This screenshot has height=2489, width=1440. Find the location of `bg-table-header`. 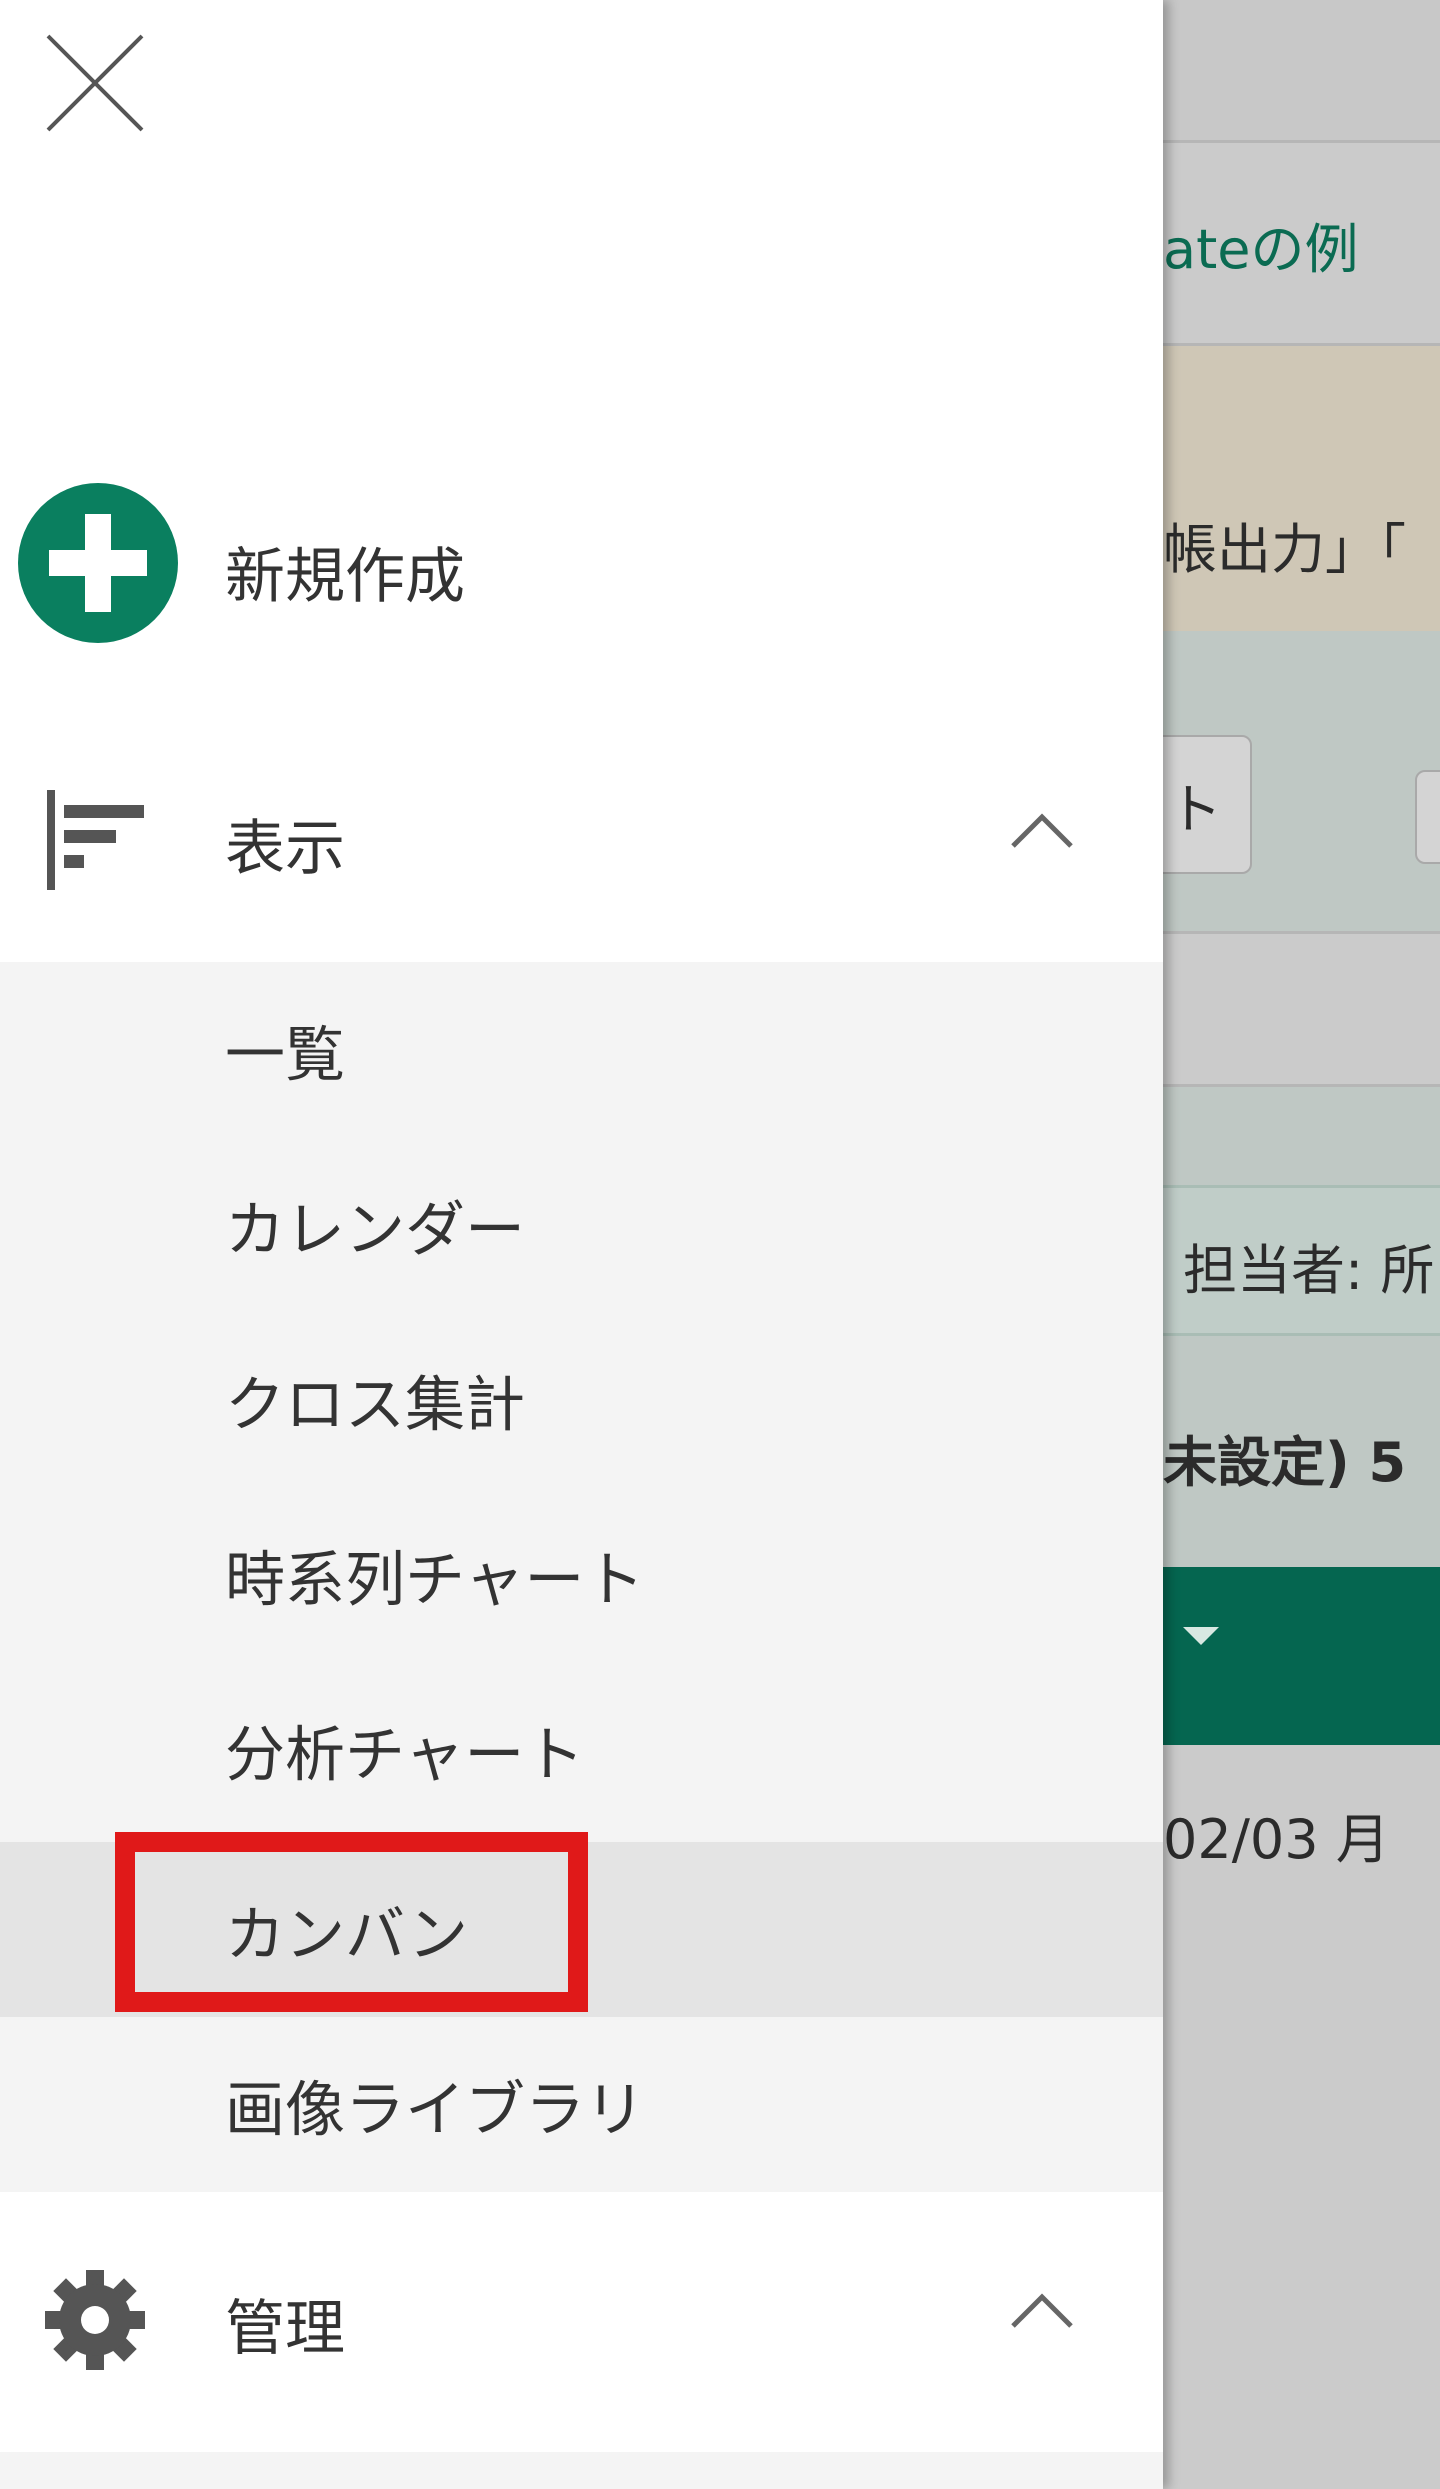

bg-table-header is located at coordinates (1301, 1656).